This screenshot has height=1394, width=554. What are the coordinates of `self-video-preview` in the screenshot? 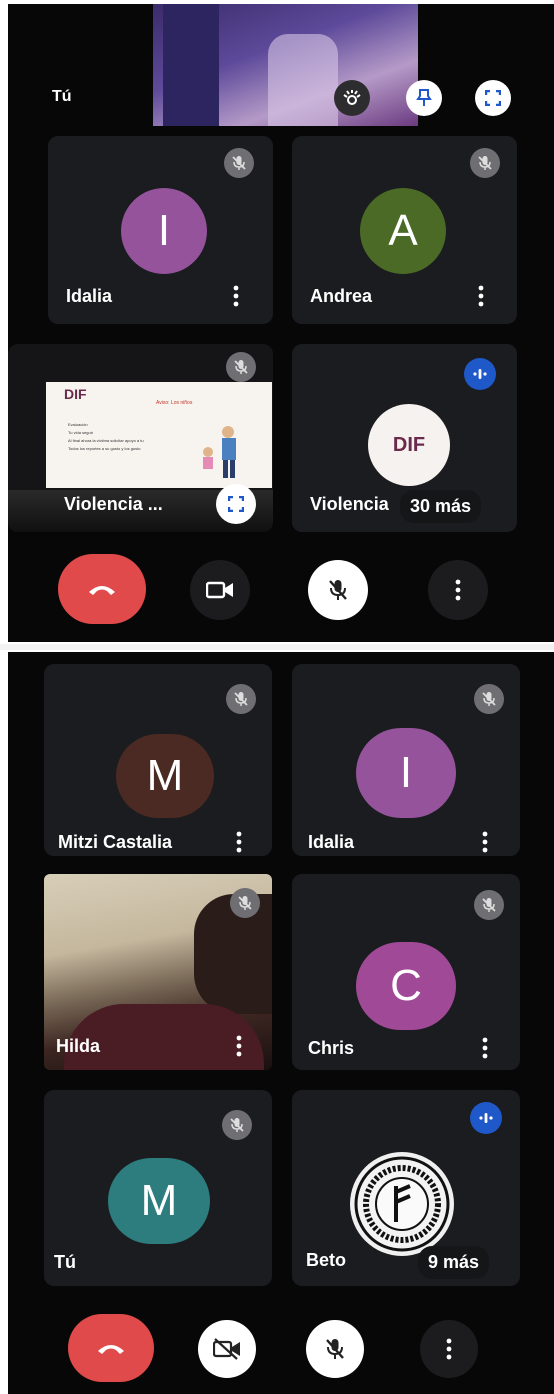 It's located at (285, 65).